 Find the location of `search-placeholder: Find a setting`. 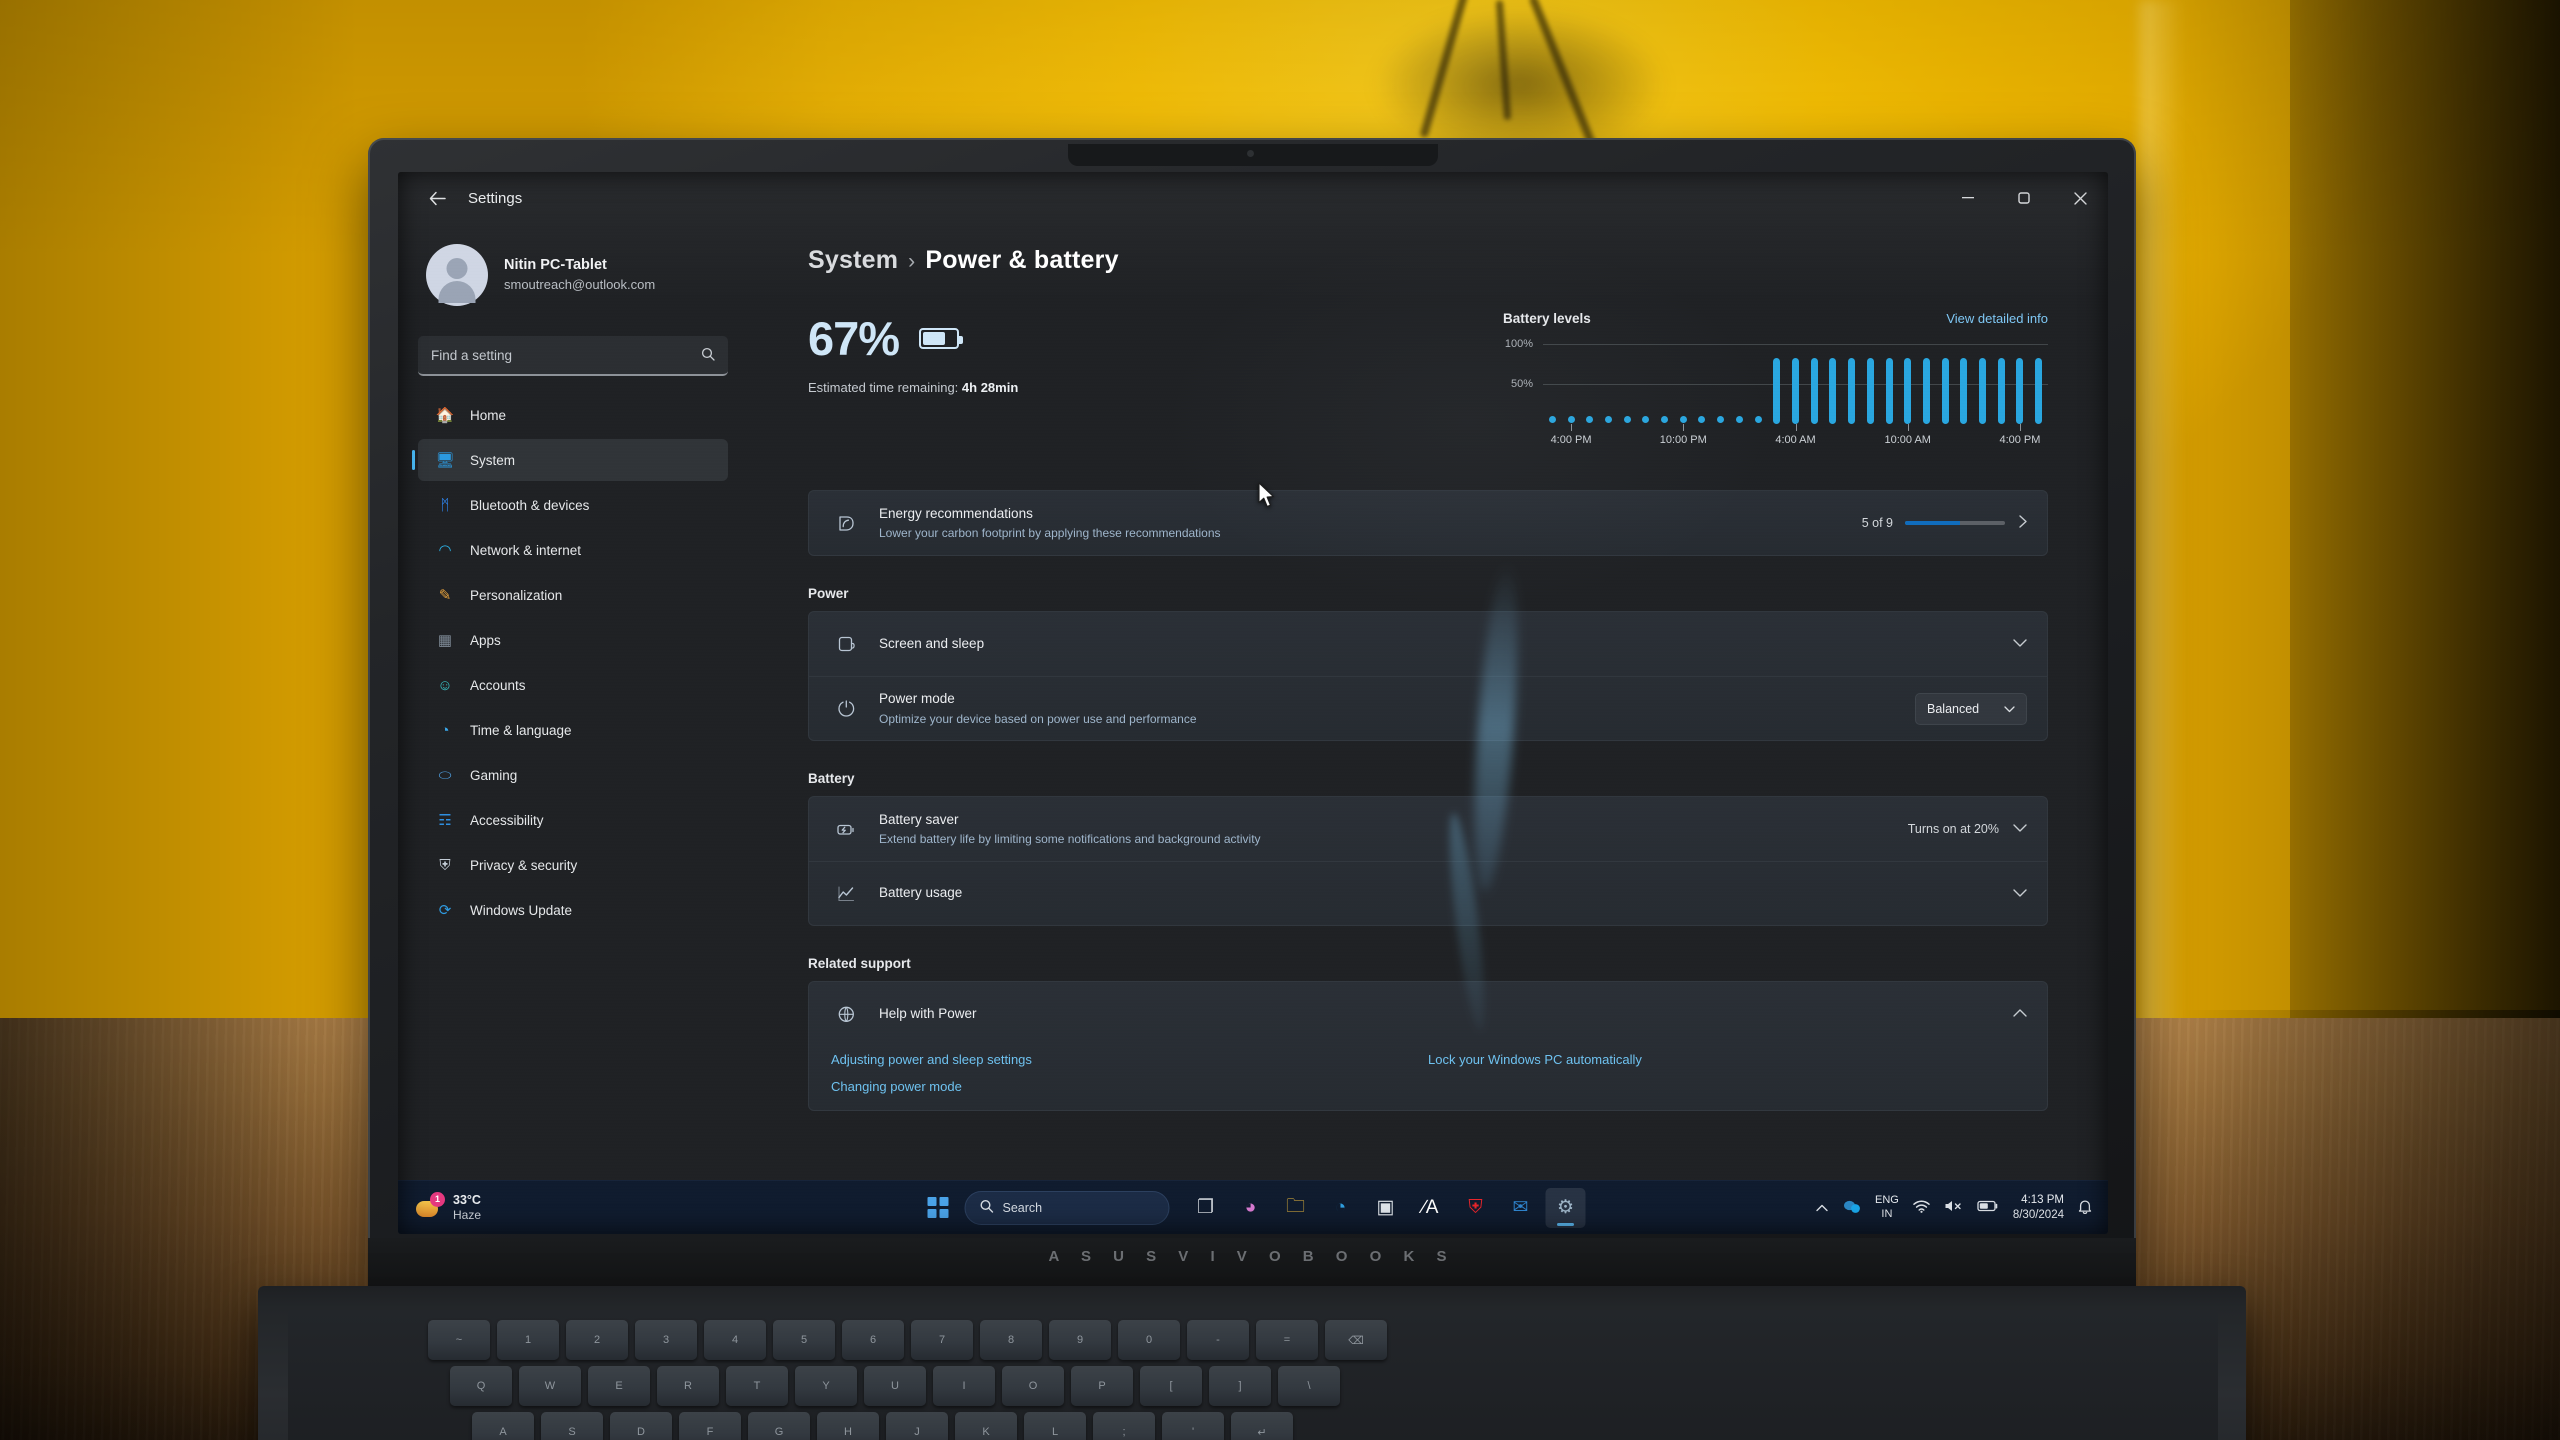

search-placeholder: Find a setting is located at coordinates (472, 355).